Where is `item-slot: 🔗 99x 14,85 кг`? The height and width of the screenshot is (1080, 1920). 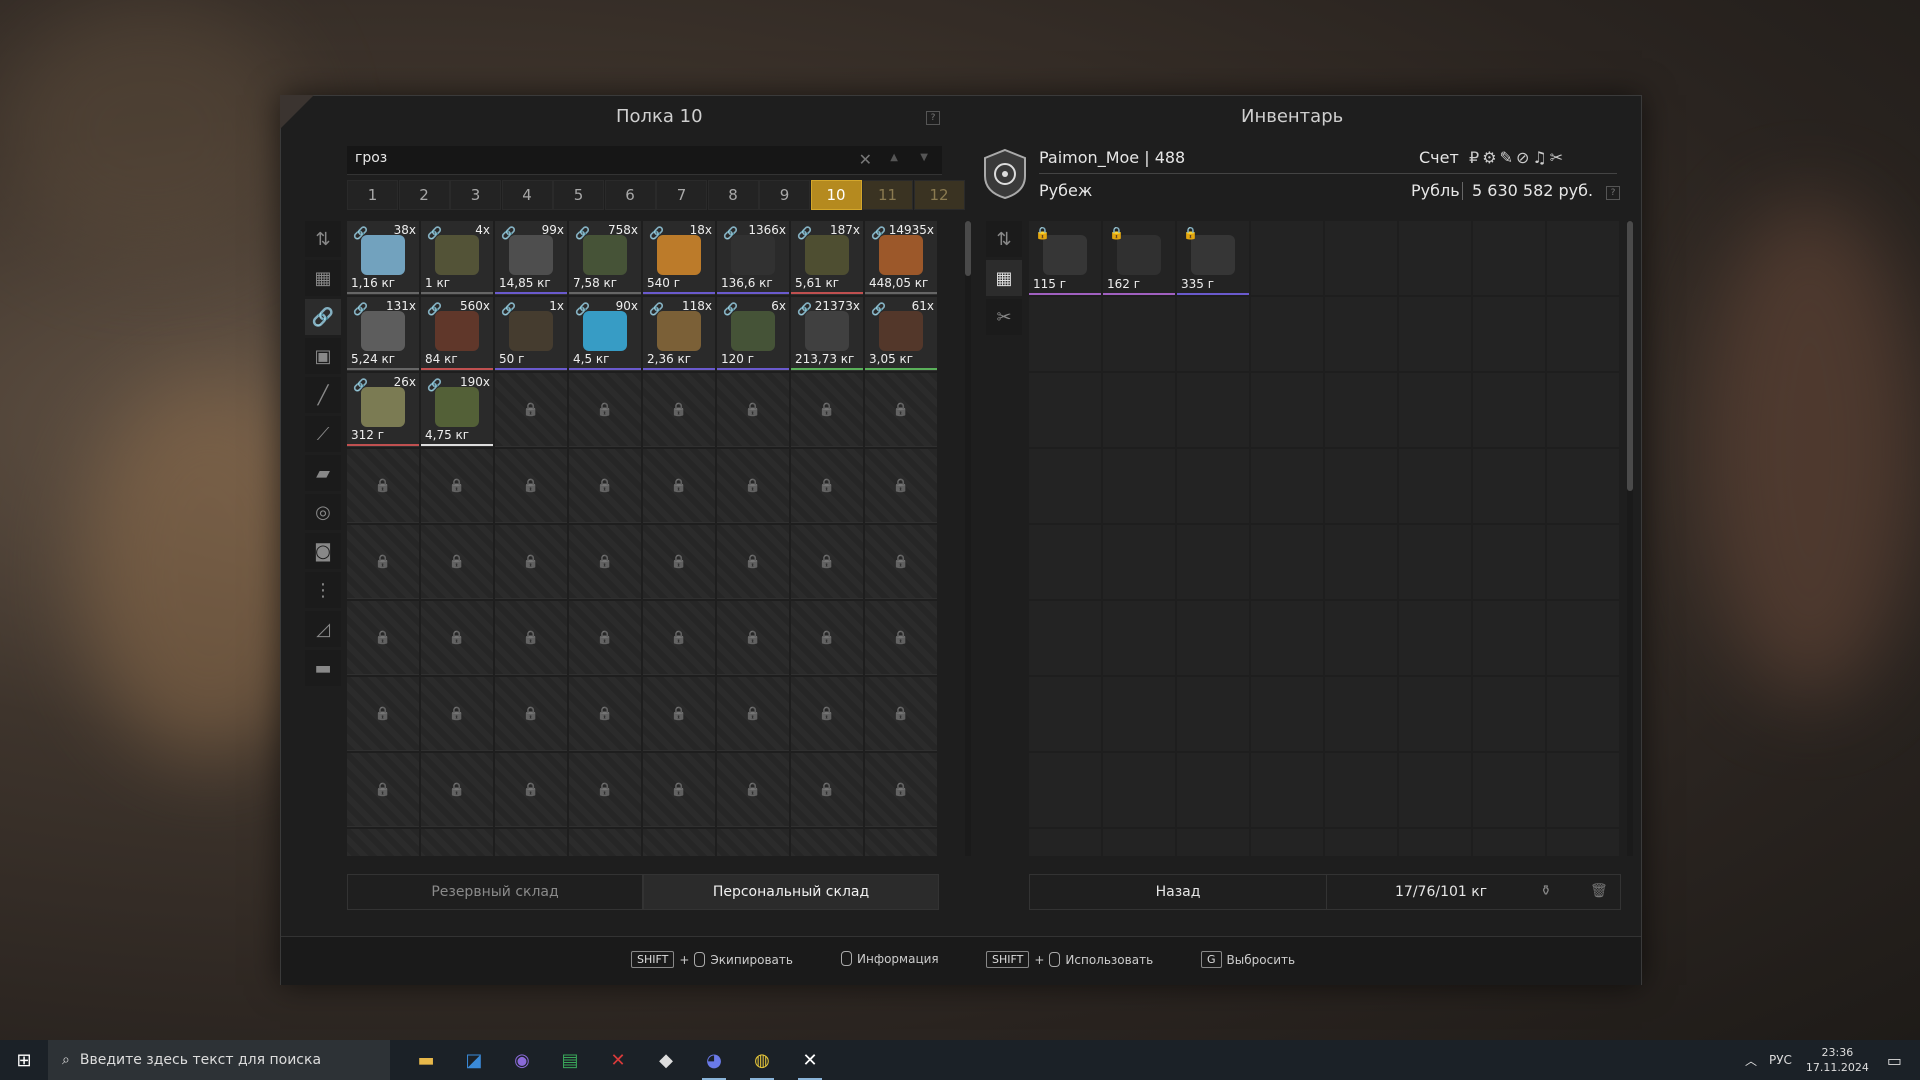
item-slot: 🔗 99x 14,85 кг is located at coordinates (531, 258).